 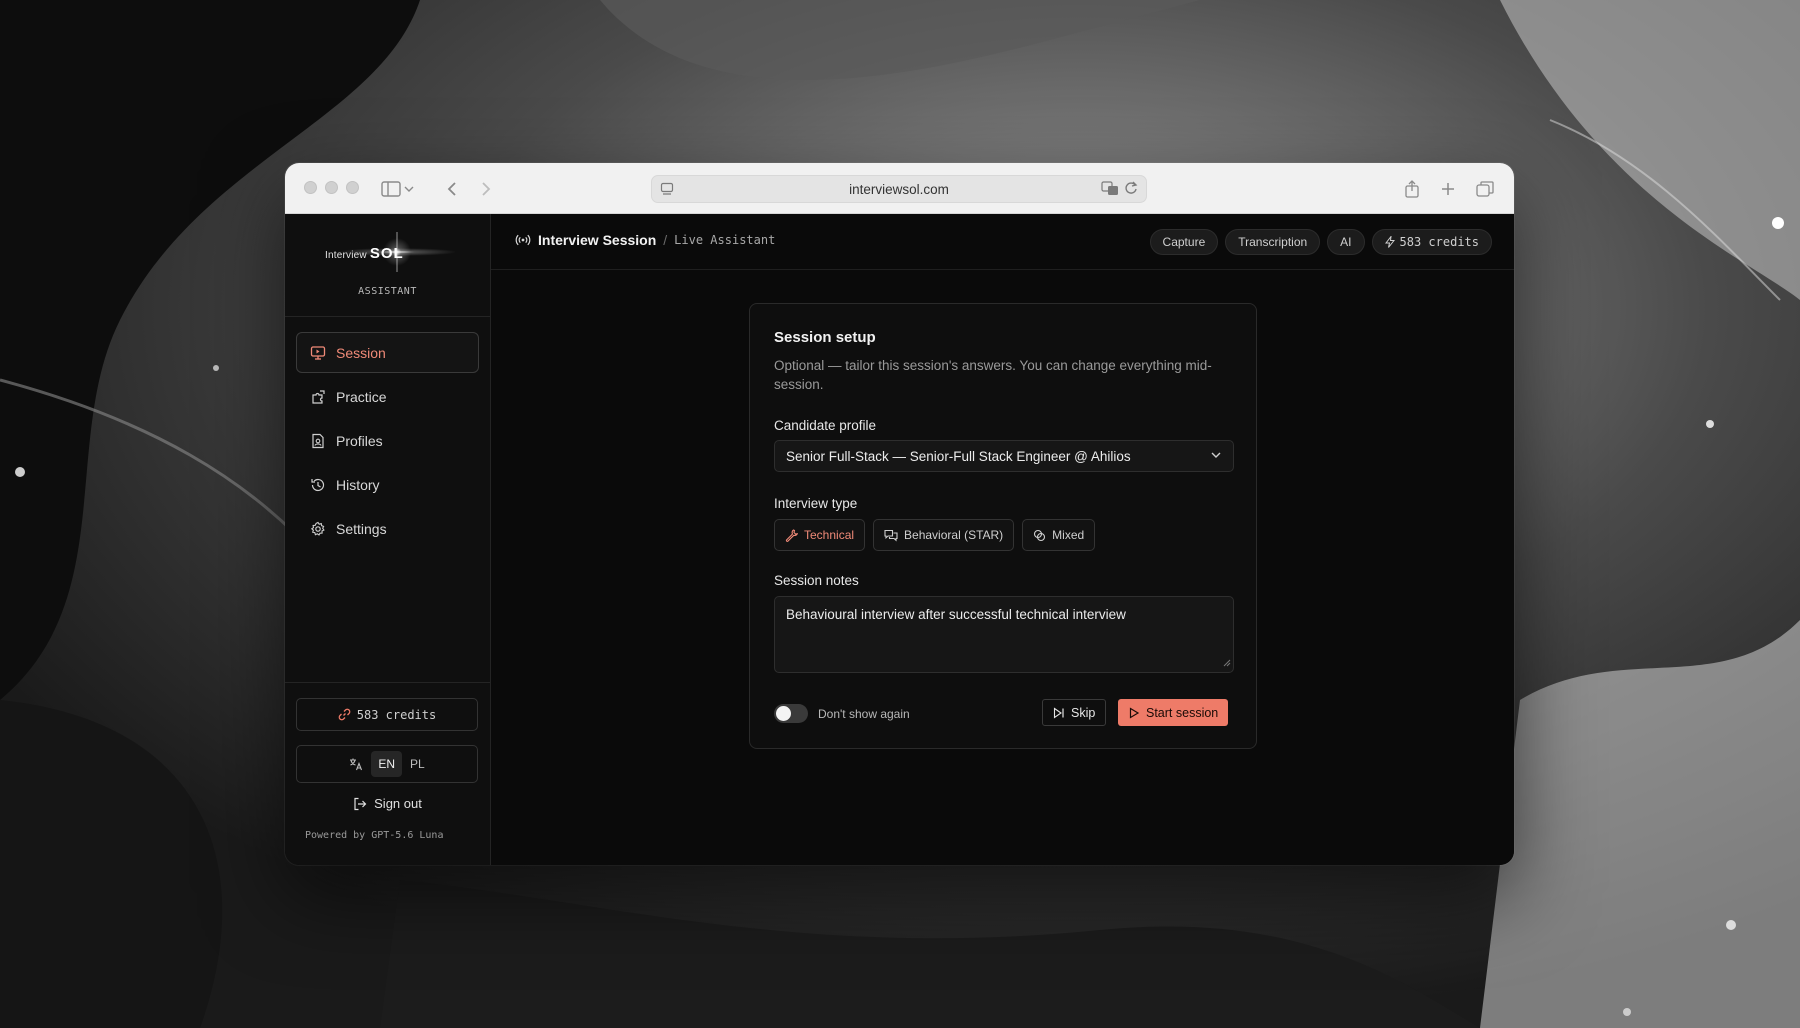 I want to click on type-mixed-button: Mixed, so click(x=1059, y=535).